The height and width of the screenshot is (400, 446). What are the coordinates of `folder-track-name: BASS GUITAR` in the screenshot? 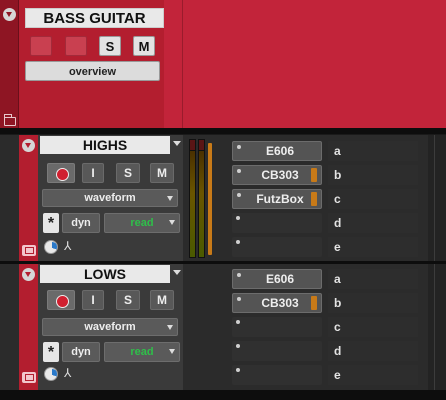 It's located at (94, 18).